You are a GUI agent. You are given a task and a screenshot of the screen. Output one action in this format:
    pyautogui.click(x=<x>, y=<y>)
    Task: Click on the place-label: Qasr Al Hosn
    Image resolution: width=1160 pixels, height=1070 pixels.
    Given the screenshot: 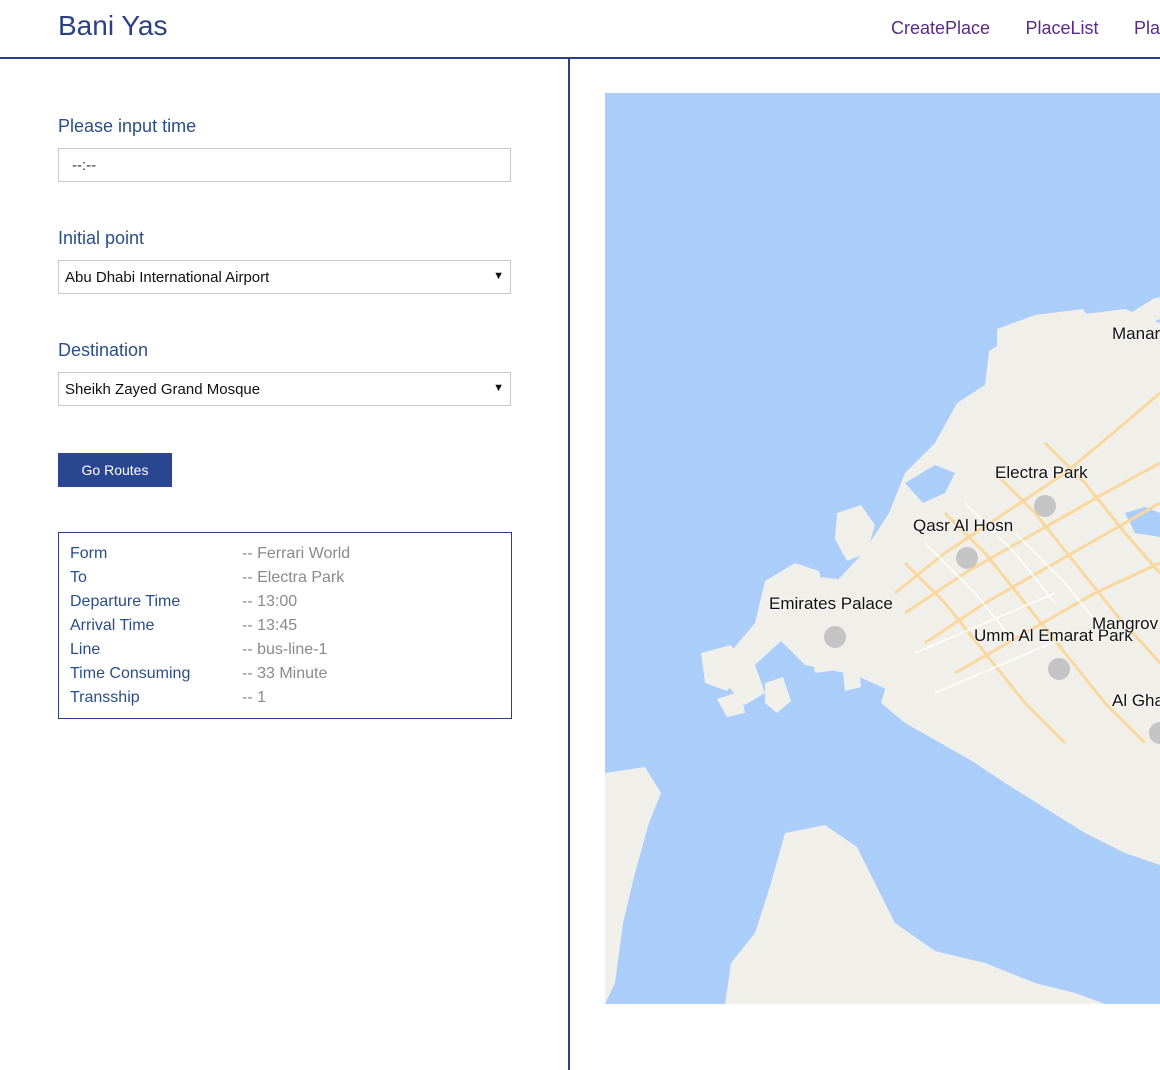 What is the action you would take?
    pyautogui.click(x=963, y=526)
    